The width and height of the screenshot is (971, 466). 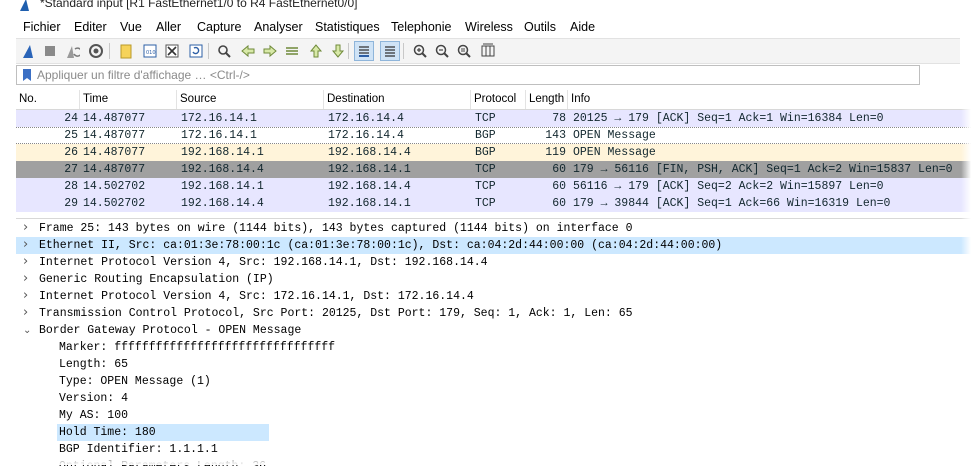 I want to click on zoom-in-icon, so click(x=420, y=51).